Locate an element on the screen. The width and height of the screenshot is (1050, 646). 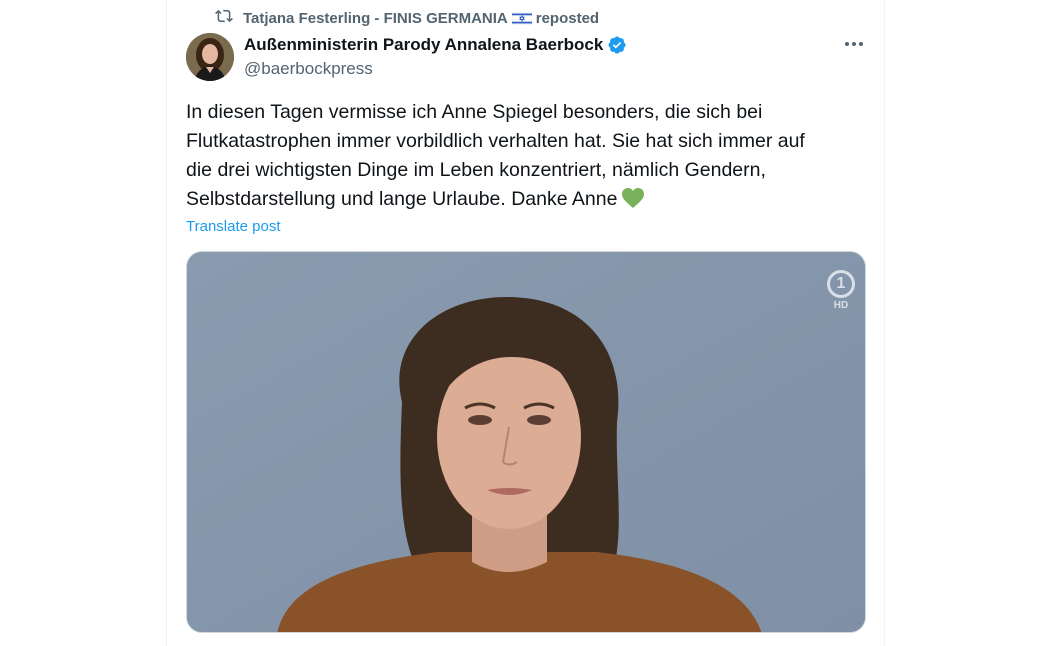
channel-logo: 1 HD is located at coordinates (841, 290).